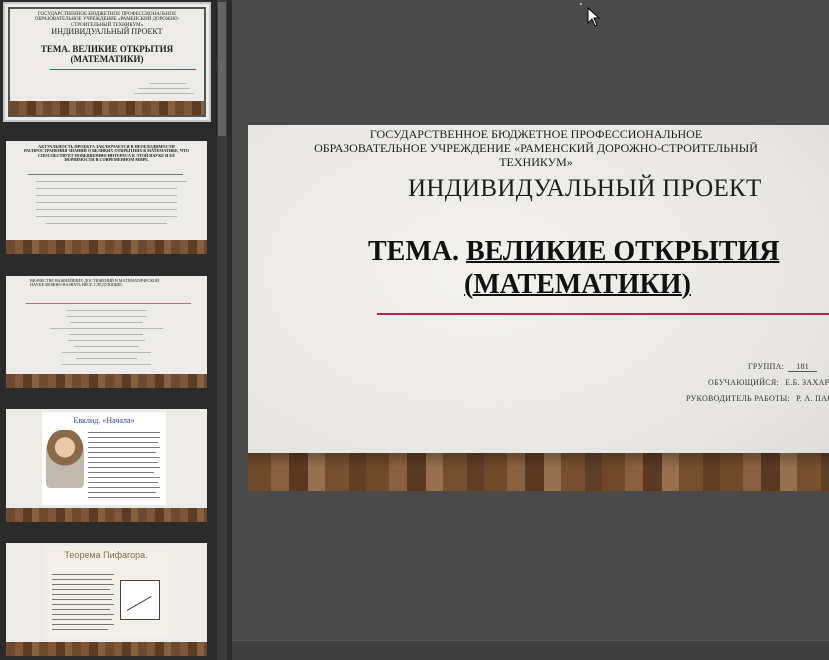  What do you see at coordinates (603, 314) in the screenshot?
I see `slide-divider-line` at bounding box center [603, 314].